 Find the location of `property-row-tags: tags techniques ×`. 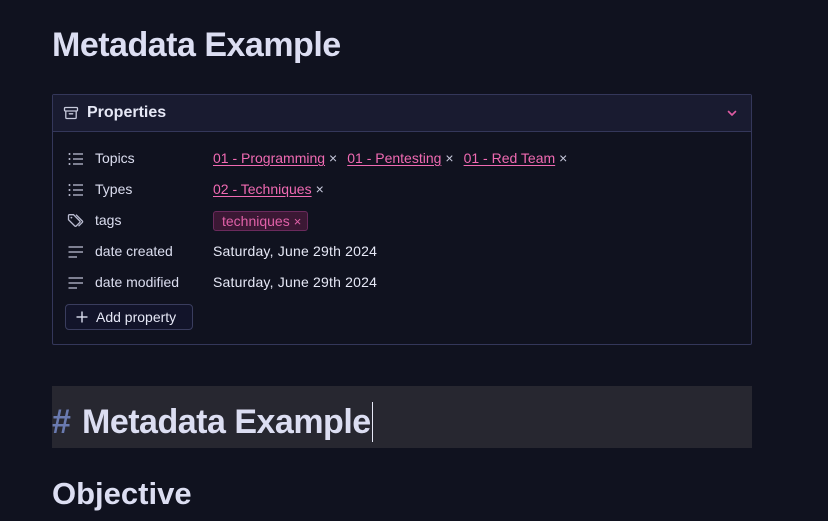

property-row-tags: tags techniques × is located at coordinates (402, 221).